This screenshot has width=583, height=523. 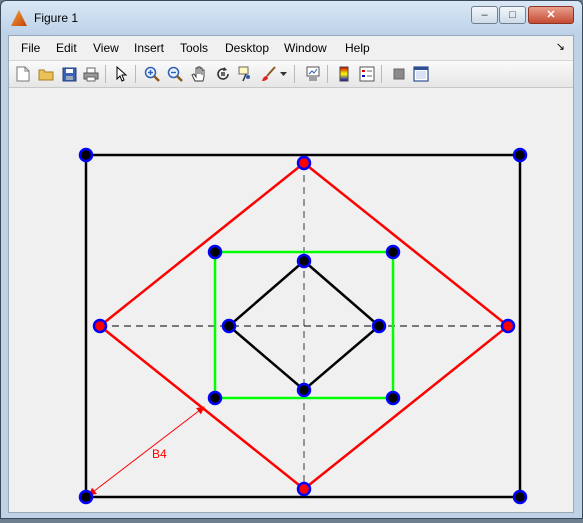 What do you see at coordinates (551, 15) in the screenshot?
I see `close-button: ✕` at bounding box center [551, 15].